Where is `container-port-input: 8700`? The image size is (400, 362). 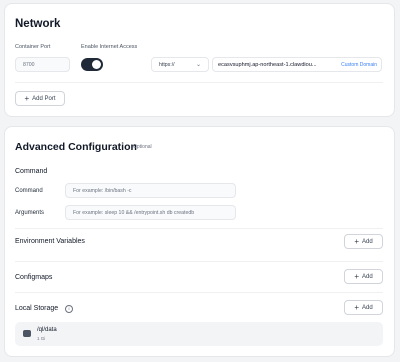 container-port-input: 8700 is located at coordinates (42, 64).